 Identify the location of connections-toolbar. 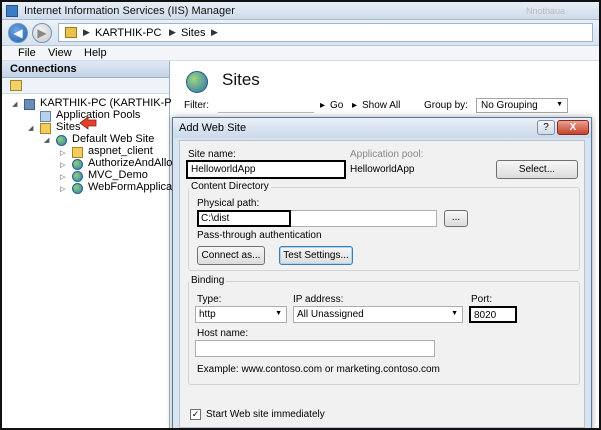
(85, 86).